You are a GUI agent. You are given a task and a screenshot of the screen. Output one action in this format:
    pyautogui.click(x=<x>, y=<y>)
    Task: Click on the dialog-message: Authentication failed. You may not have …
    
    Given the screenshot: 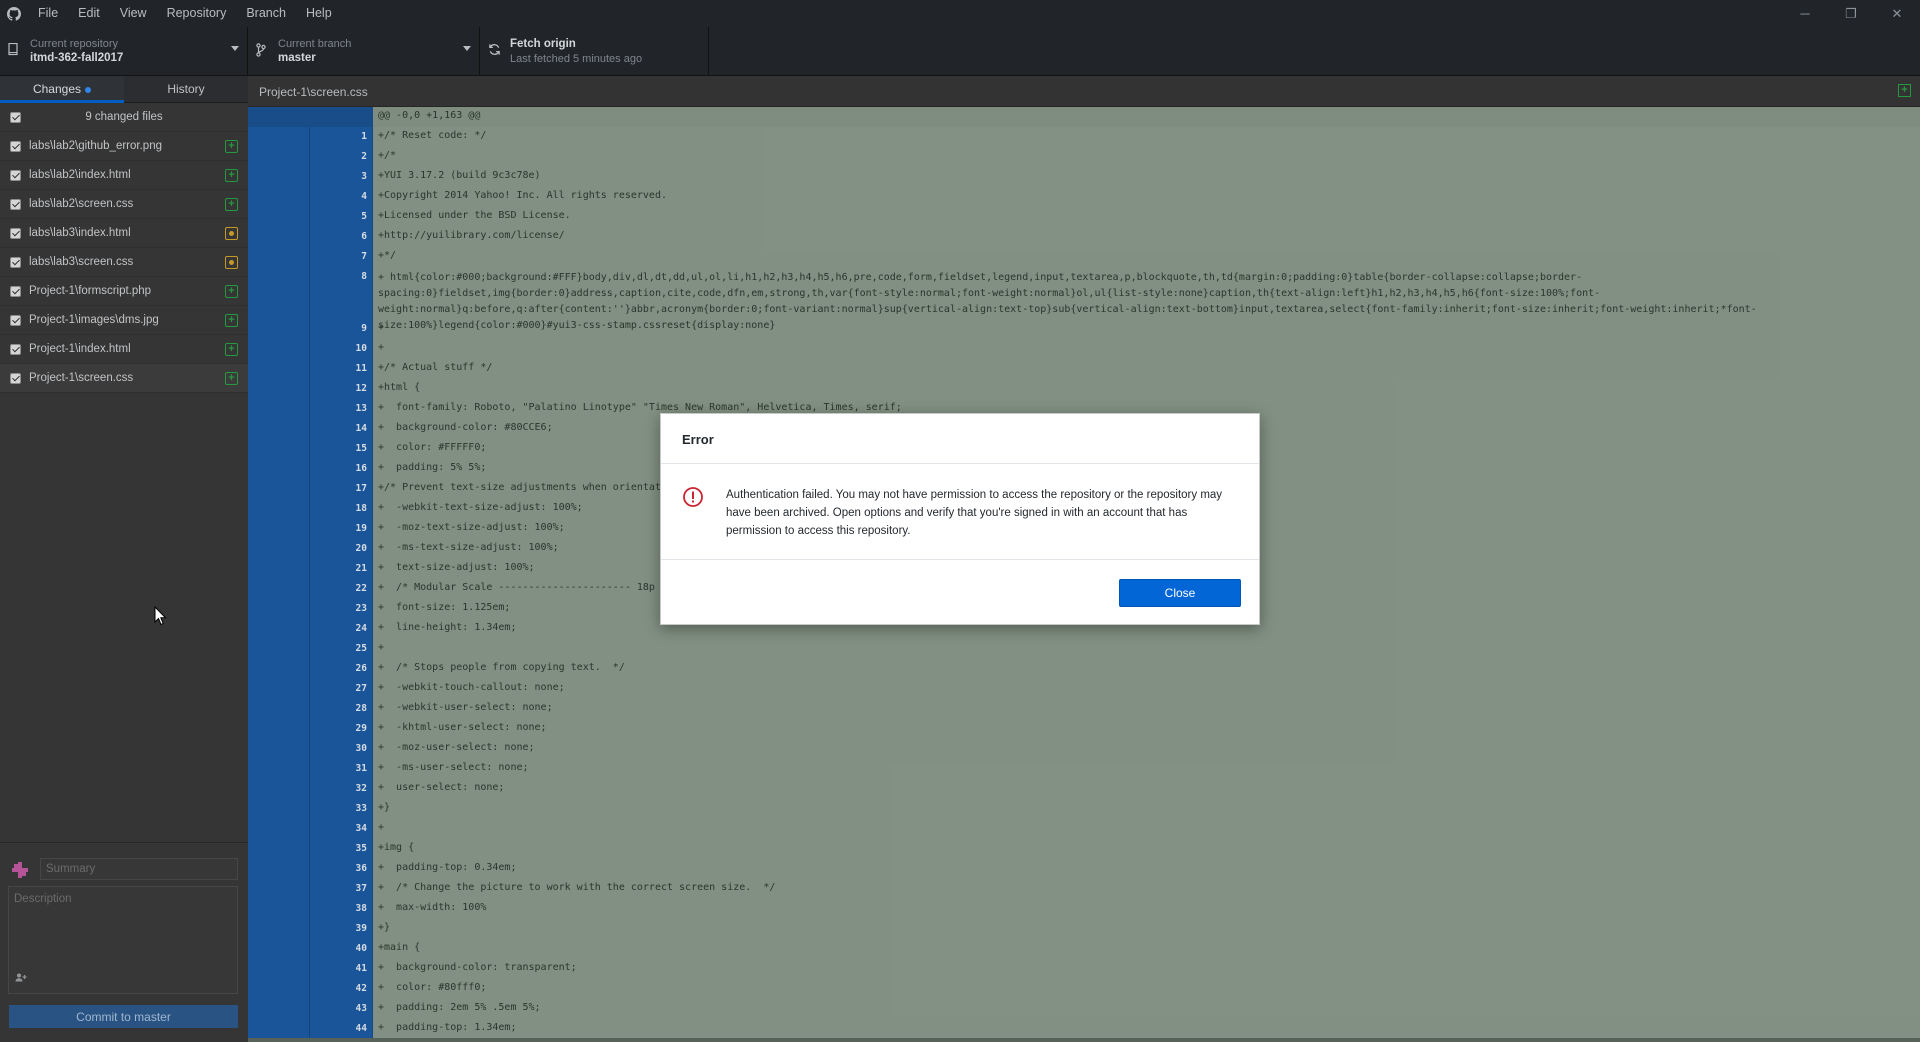 What is the action you would take?
    pyautogui.click(x=974, y=513)
    